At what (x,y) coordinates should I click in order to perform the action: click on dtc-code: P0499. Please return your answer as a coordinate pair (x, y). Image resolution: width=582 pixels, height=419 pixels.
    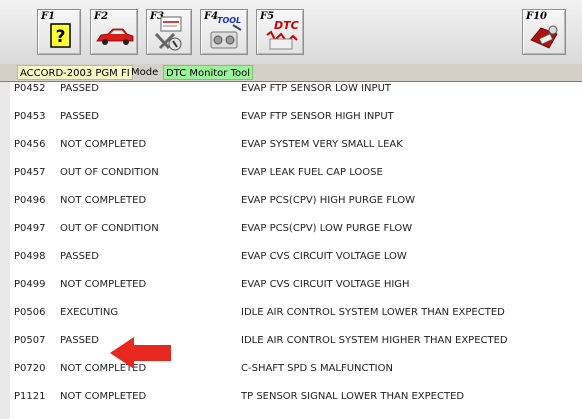
    Looking at the image, I should click on (30, 284).